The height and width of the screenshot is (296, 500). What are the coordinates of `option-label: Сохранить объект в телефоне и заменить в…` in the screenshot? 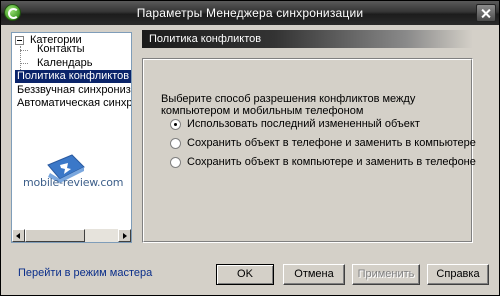 It's located at (331, 143).